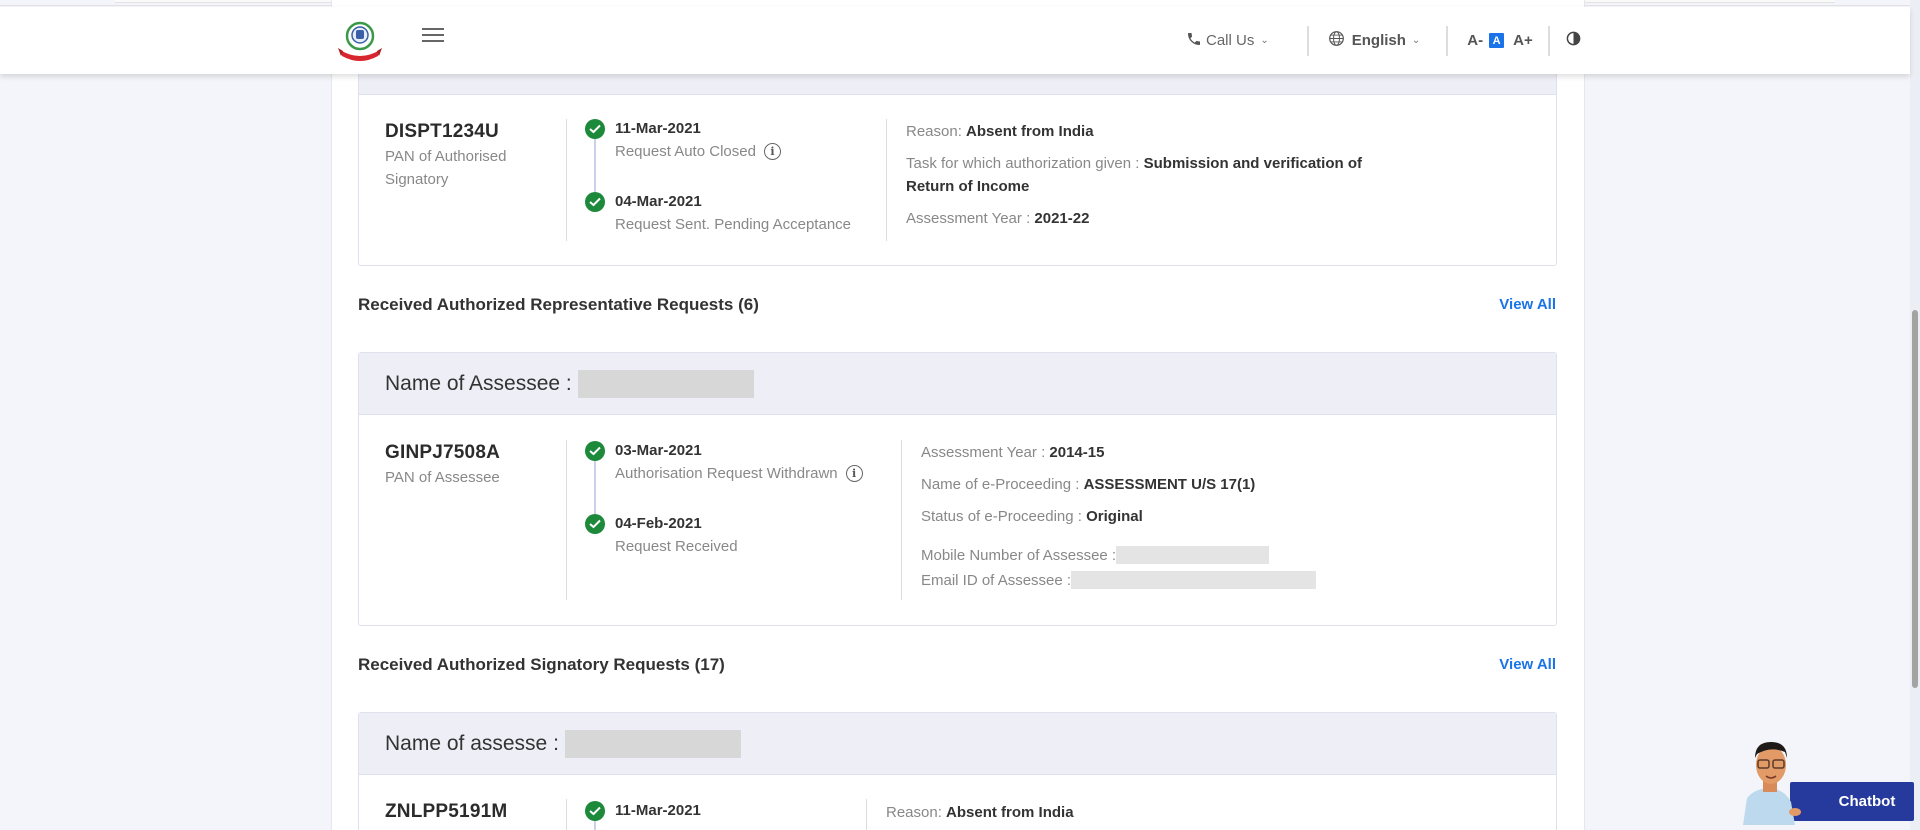  I want to click on view-all-representative-link: View All, so click(1527, 304).